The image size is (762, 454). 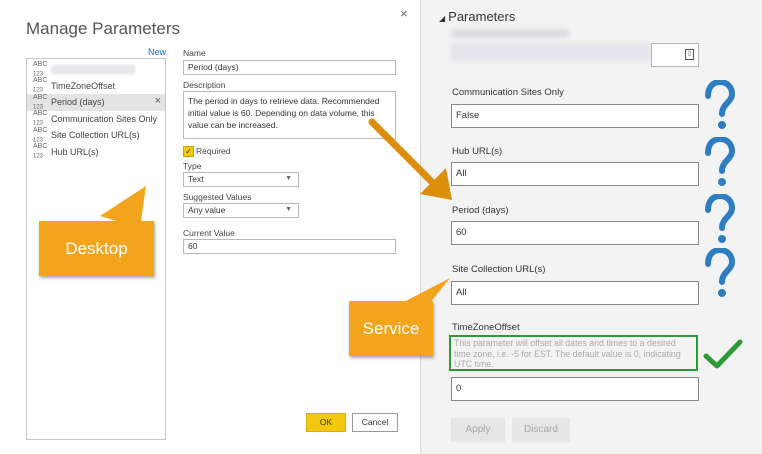 What do you see at coordinates (508, 92) in the screenshot?
I see `field-label: Communication Sites Only` at bounding box center [508, 92].